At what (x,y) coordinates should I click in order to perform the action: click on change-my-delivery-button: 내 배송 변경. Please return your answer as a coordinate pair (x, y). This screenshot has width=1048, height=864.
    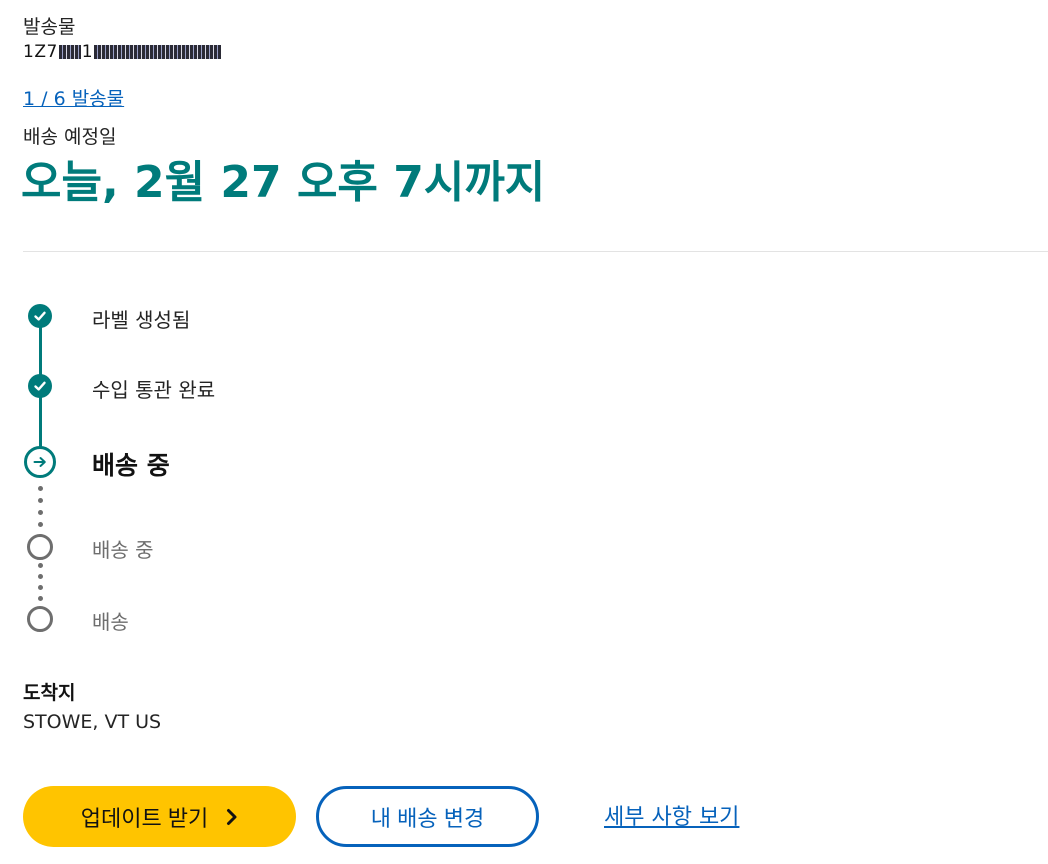
    Looking at the image, I should click on (427, 816).